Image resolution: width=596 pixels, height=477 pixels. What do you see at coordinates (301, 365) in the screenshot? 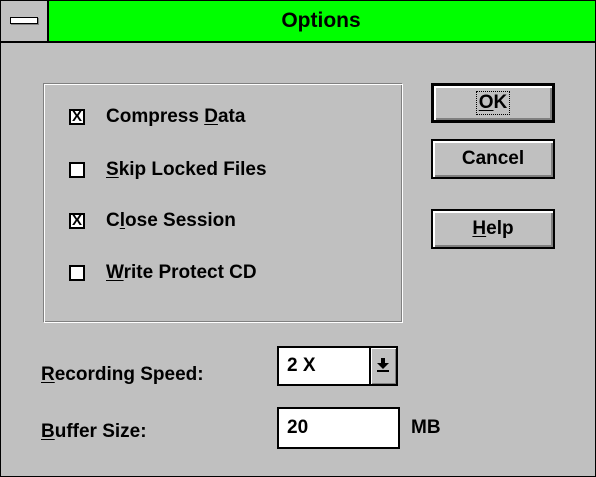
I see `recording-speed-value: 2 X` at bounding box center [301, 365].